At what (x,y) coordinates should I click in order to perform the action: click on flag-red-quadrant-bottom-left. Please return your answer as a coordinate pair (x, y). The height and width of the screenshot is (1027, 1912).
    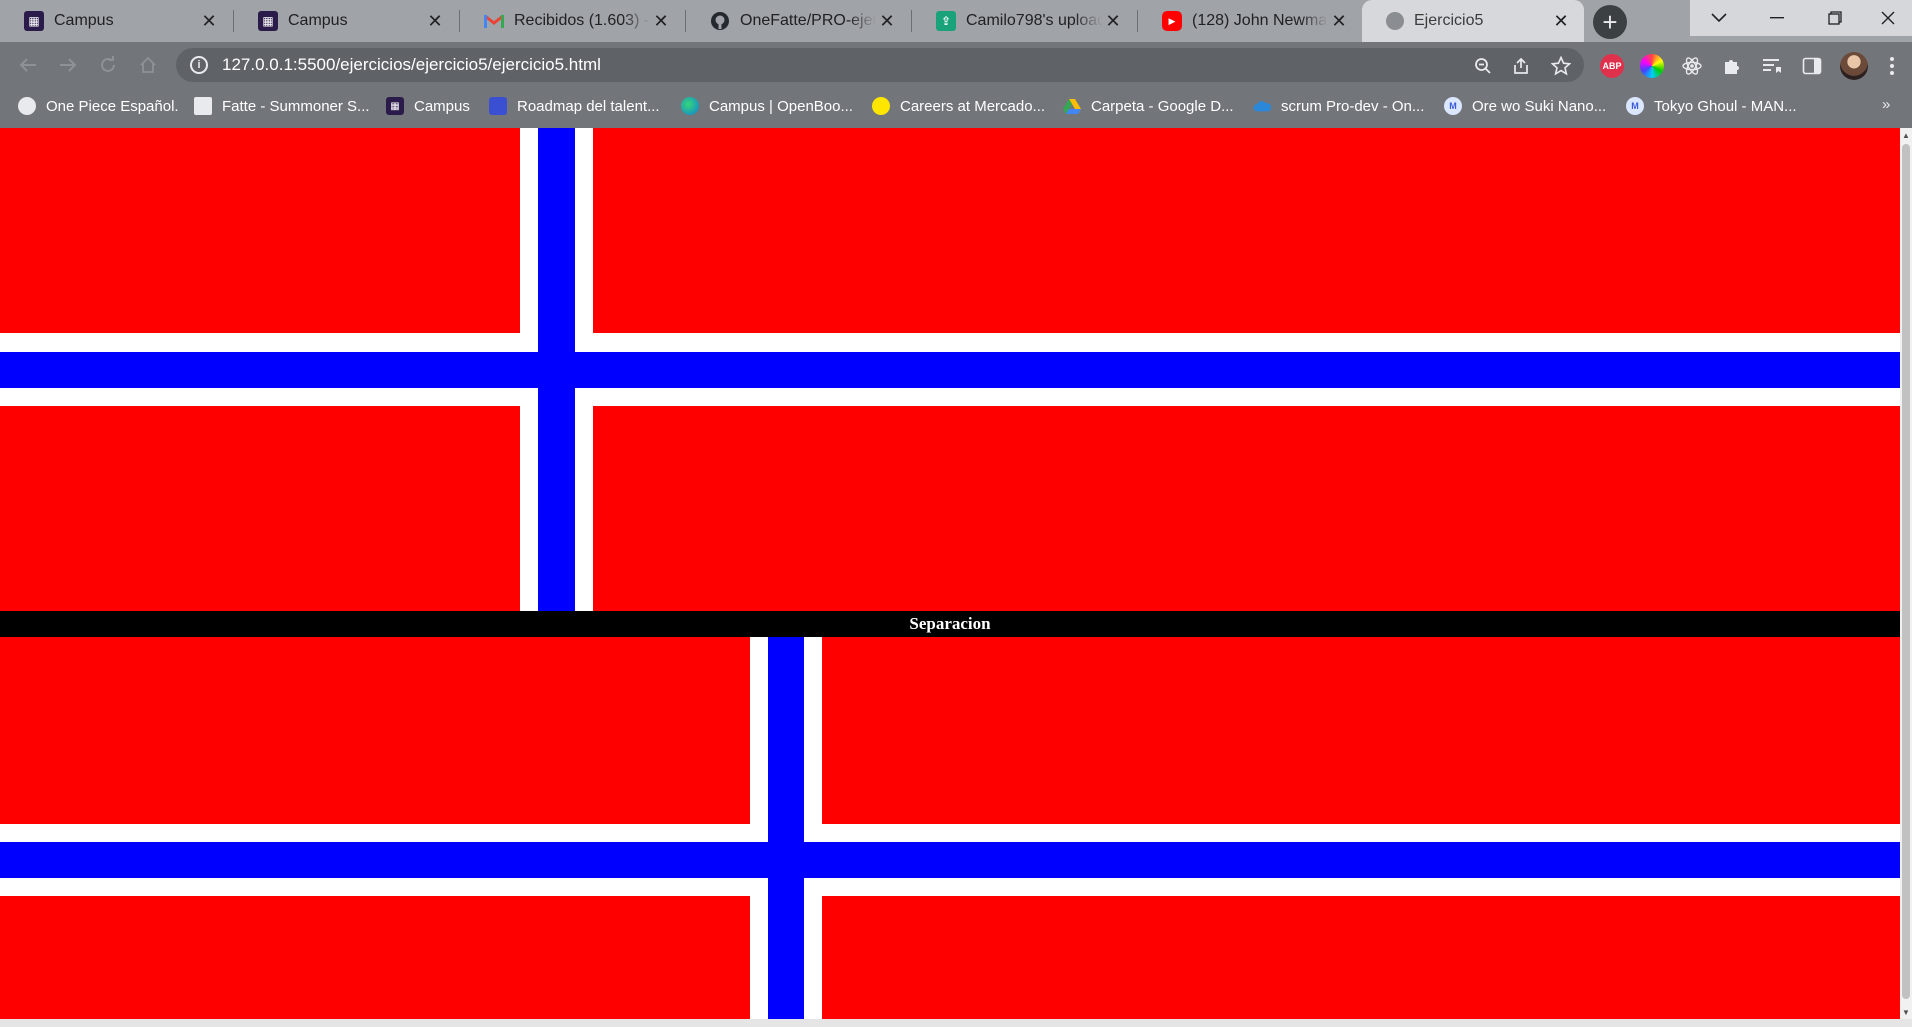
    Looking at the image, I should click on (260, 508).